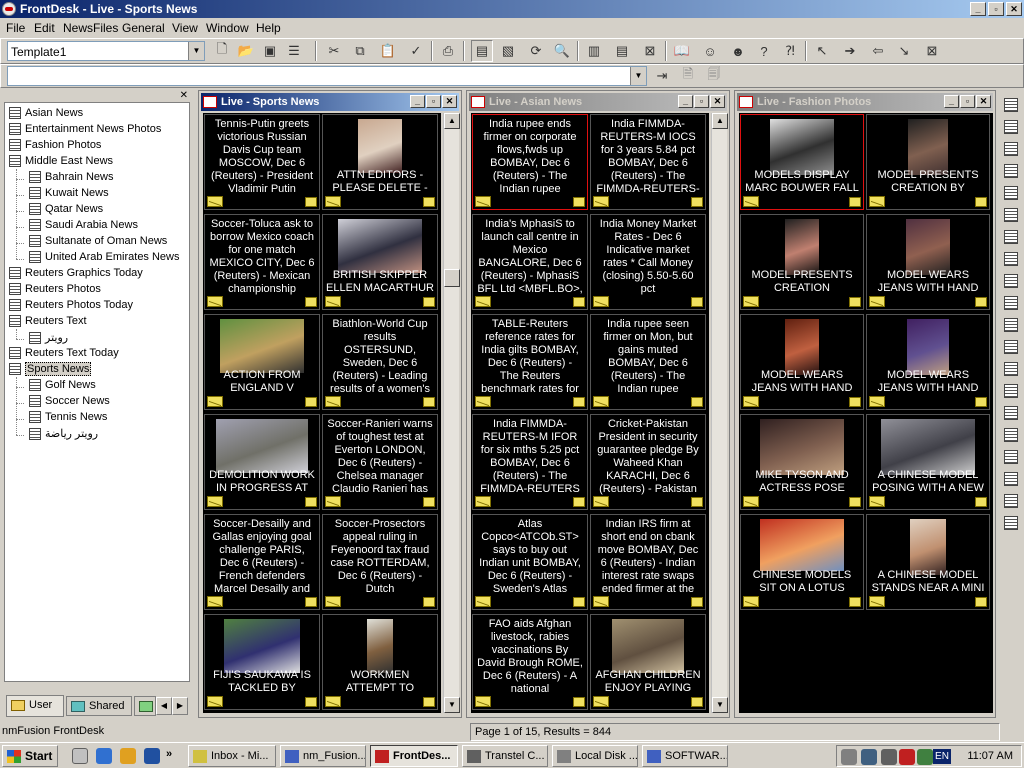  What do you see at coordinates (66, 211) in the screenshot?
I see `tree-item: Qatar News` at bounding box center [66, 211].